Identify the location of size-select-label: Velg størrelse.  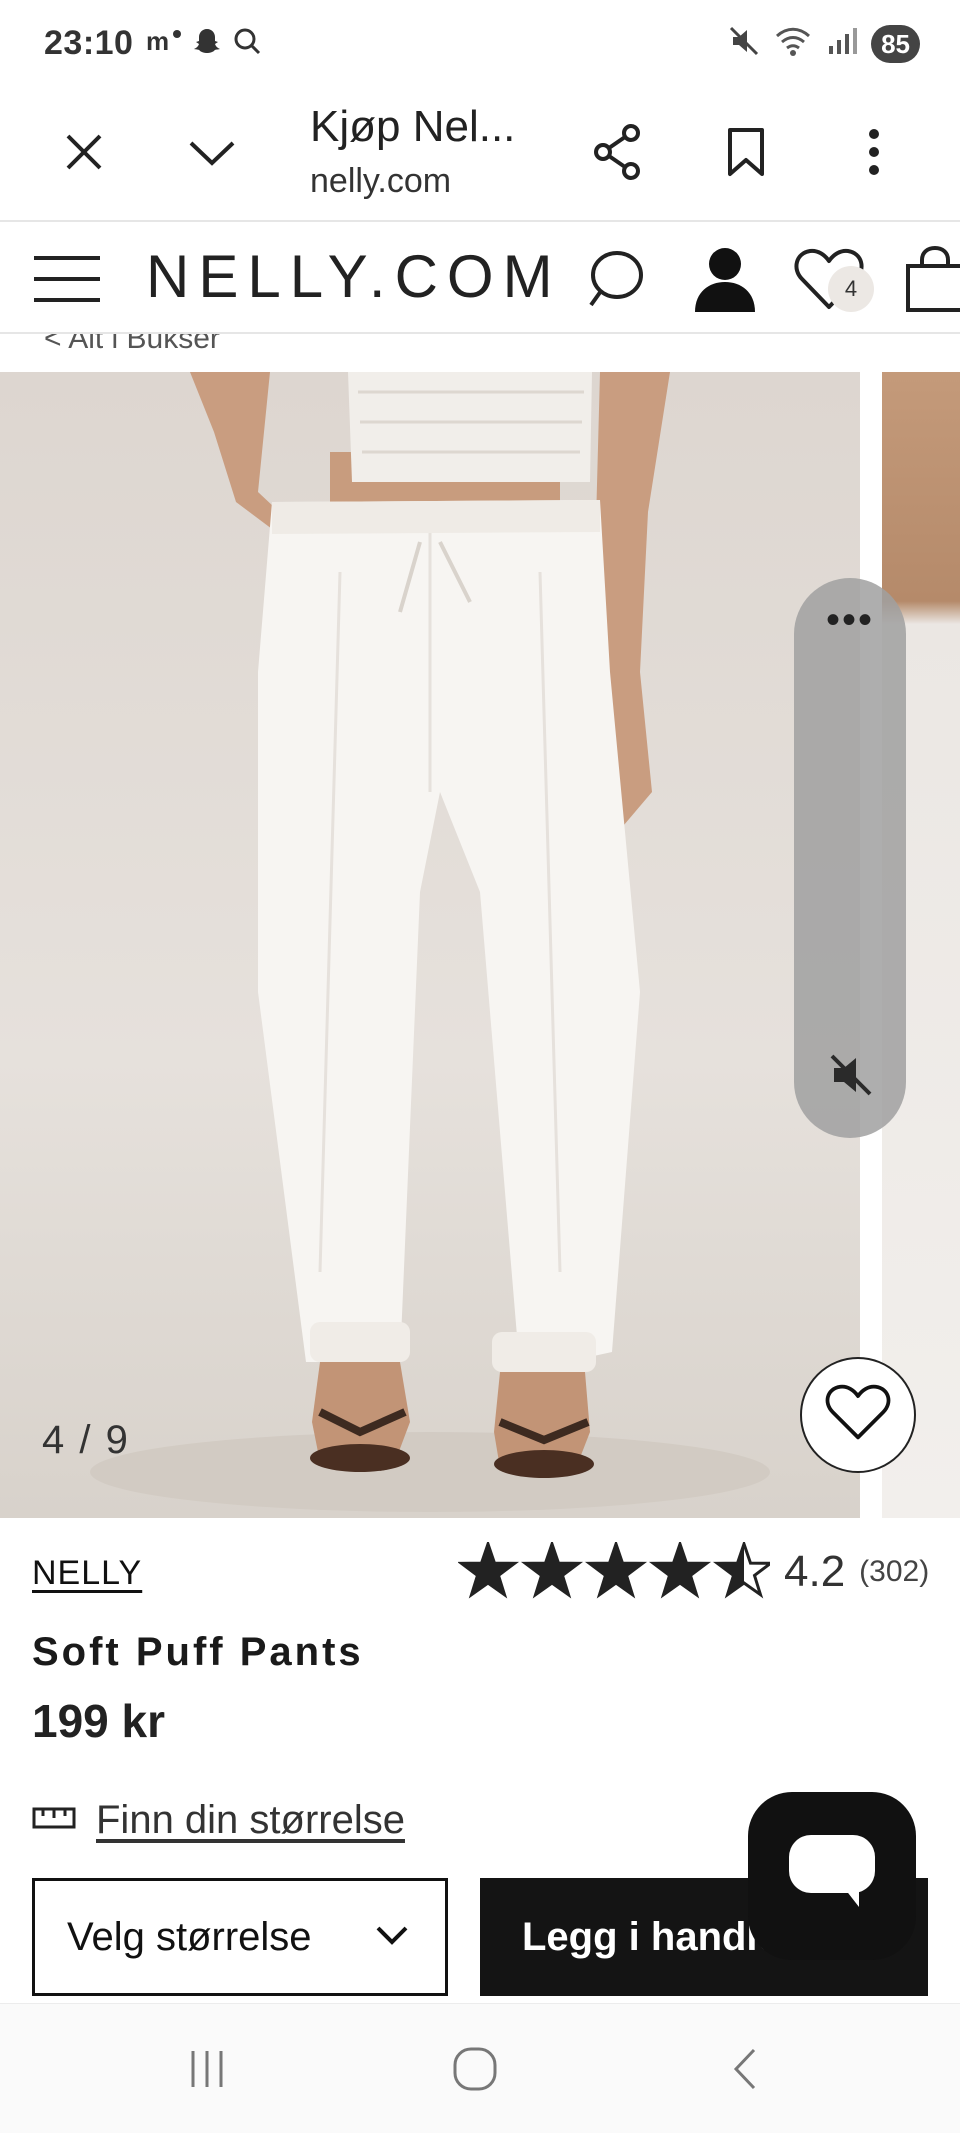
(189, 1936).